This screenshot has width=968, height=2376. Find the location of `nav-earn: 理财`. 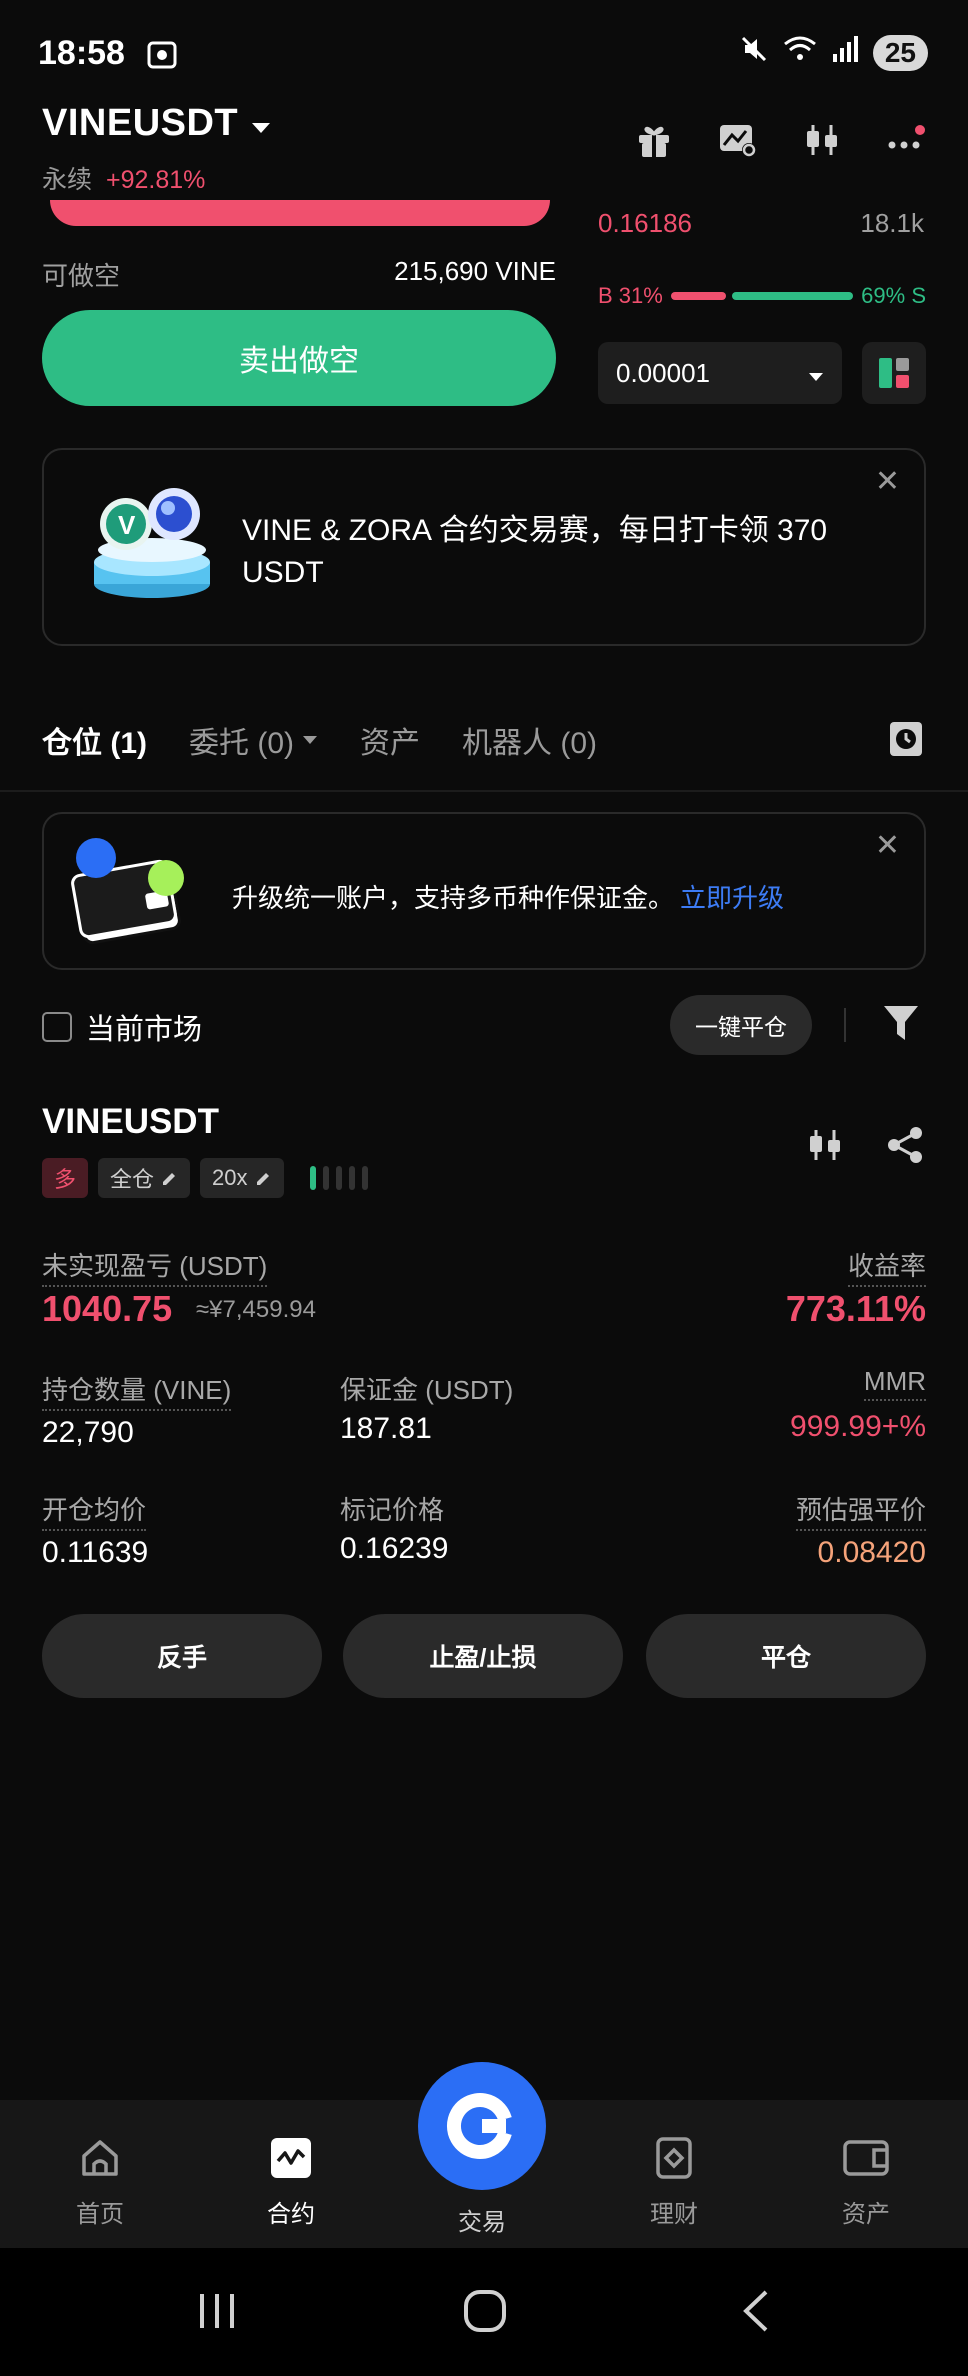

nav-earn: 理财 is located at coordinates (674, 2182).